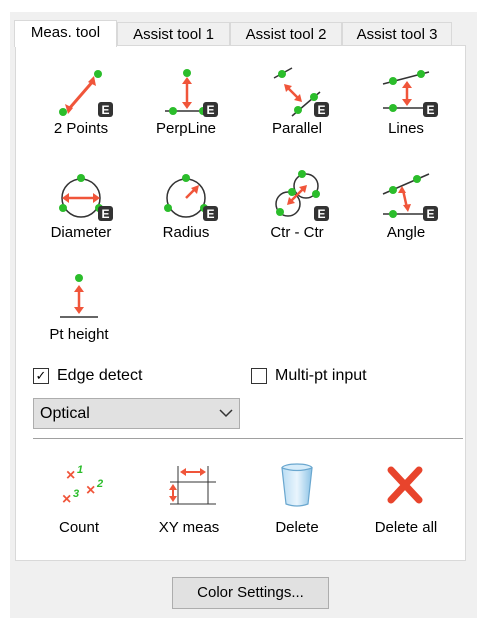  What do you see at coordinates (410, 197) in the screenshot?
I see `angle-icon: E` at bounding box center [410, 197].